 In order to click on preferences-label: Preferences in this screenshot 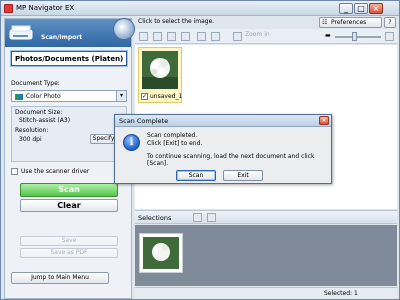, I will do `click(349, 22)`.